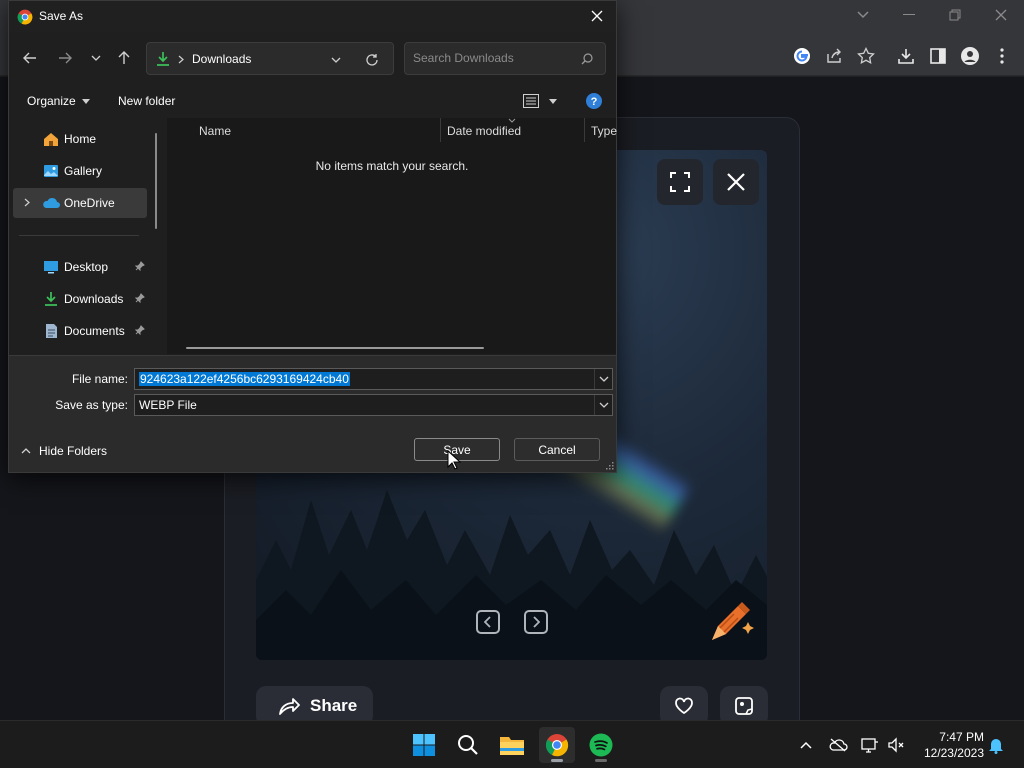 Image resolution: width=1024 pixels, height=768 pixels. What do you see at coordinates (25, 17) in the screenshot?
I see `chrome-icon` at bounding box center [25, 17].